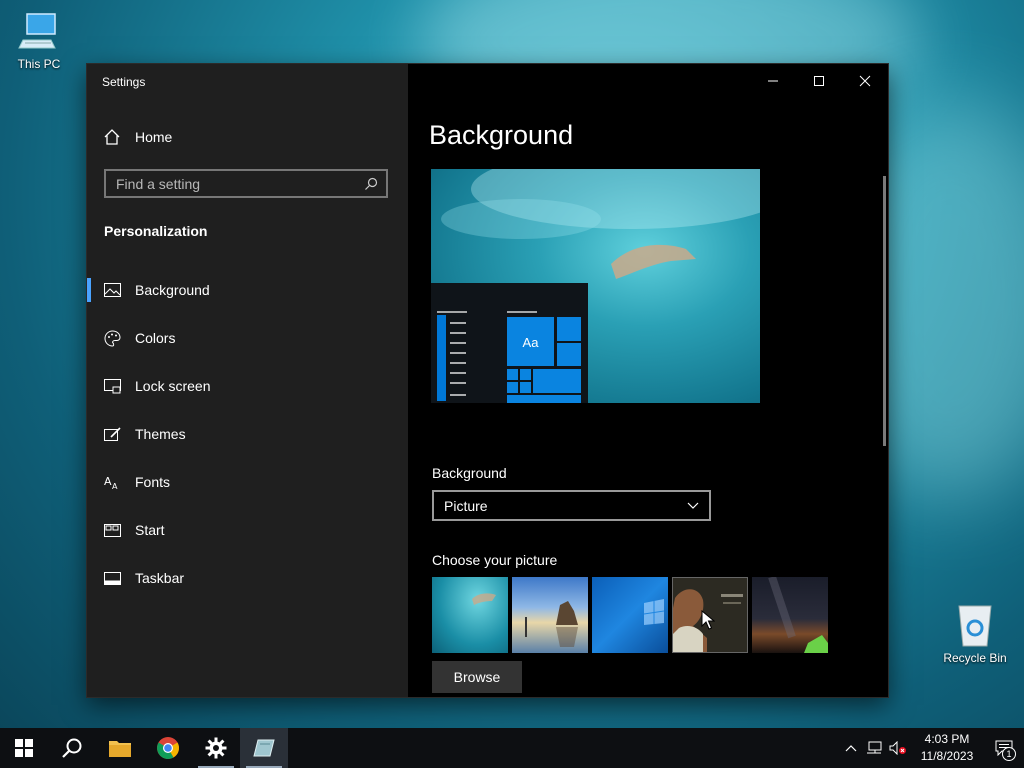 The width and height of the screenshot is (1024, 768). Describe the element at coordinates (112, 530) in the screenshot. I see `start-icon` at that location.